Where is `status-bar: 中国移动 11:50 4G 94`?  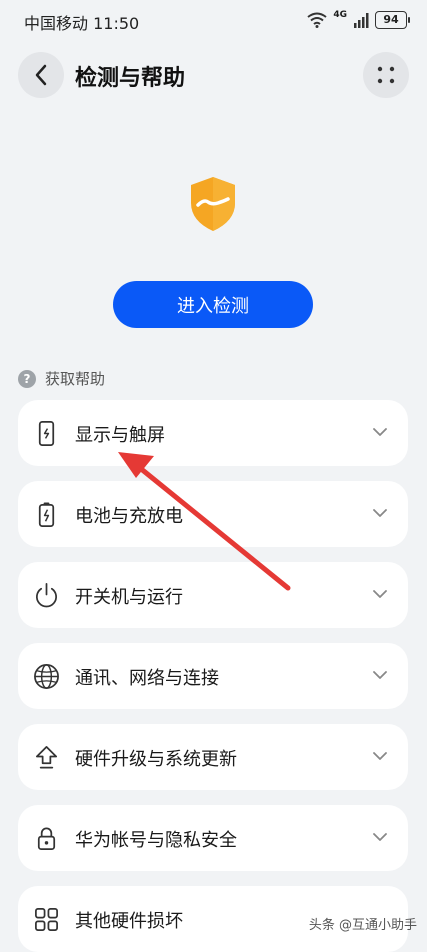 status-bar: 中国移动 11:50 4G 94 is located at coordinates (213, 20).